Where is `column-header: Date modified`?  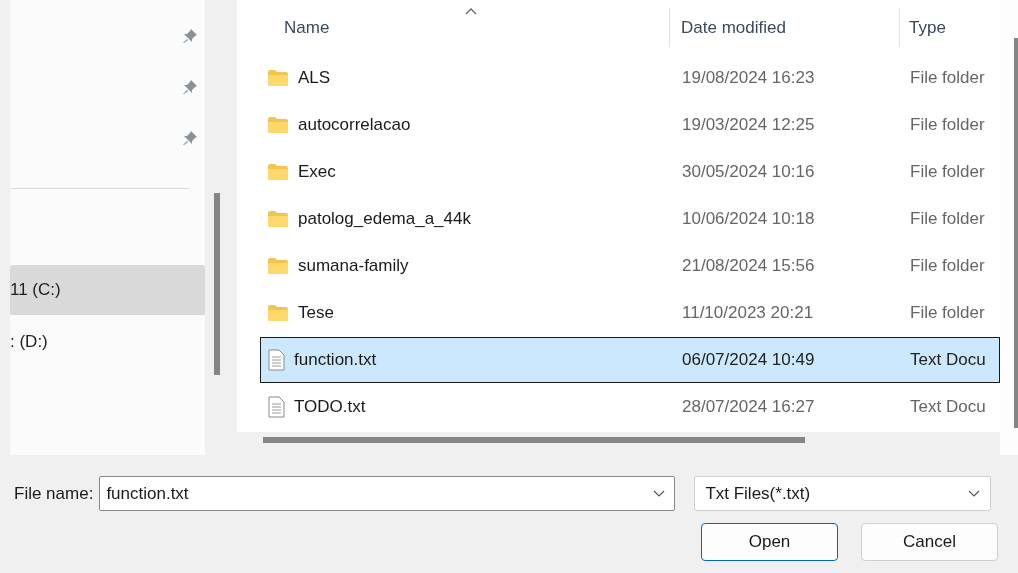 column-header: Date modified is located at coordinates (784, 27).